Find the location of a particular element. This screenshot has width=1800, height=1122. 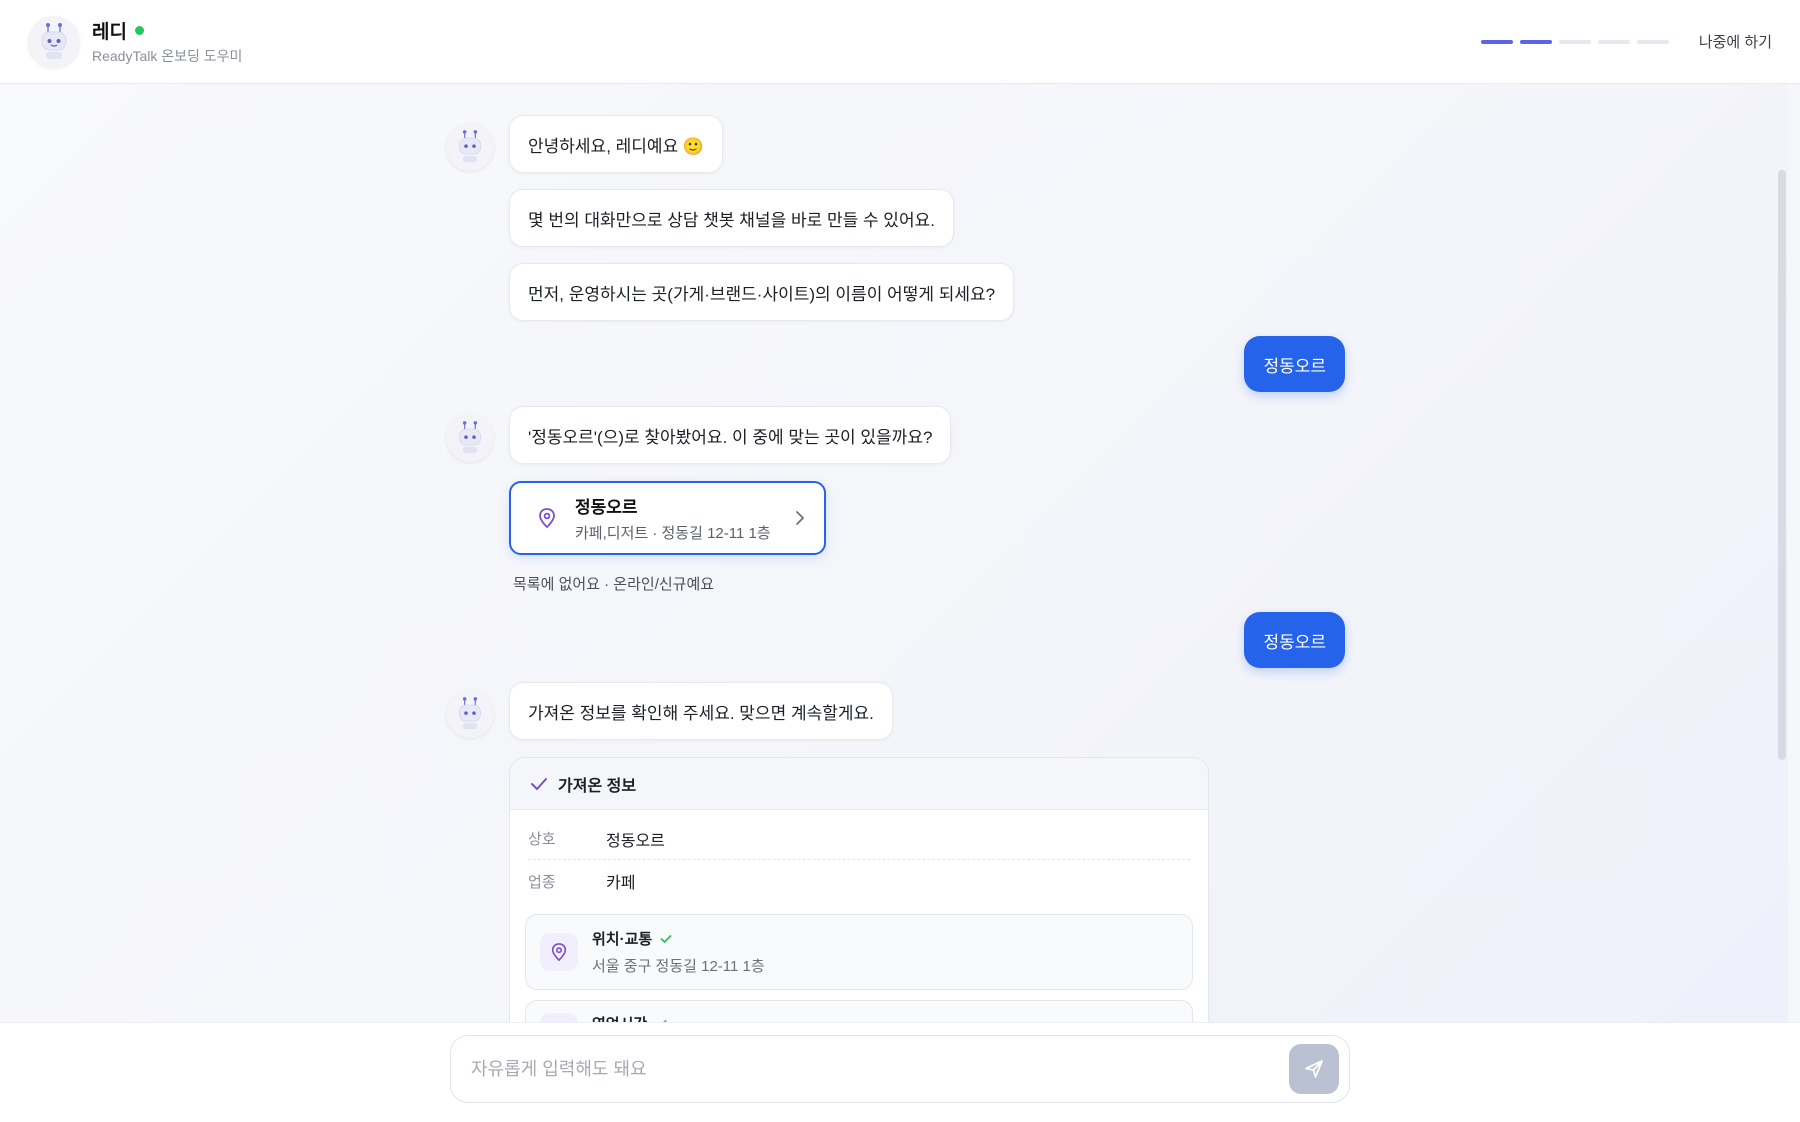

info-key: 상호 is located at coordinates (542, 839).